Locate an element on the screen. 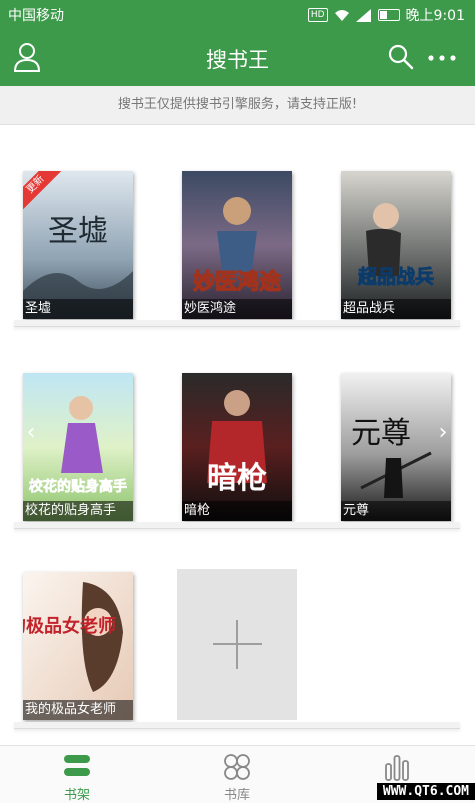 This screenshot has height=803, width=475. book-cover: 我的极品女老师 我的极品女老师 is located at coordinates (78, 646).